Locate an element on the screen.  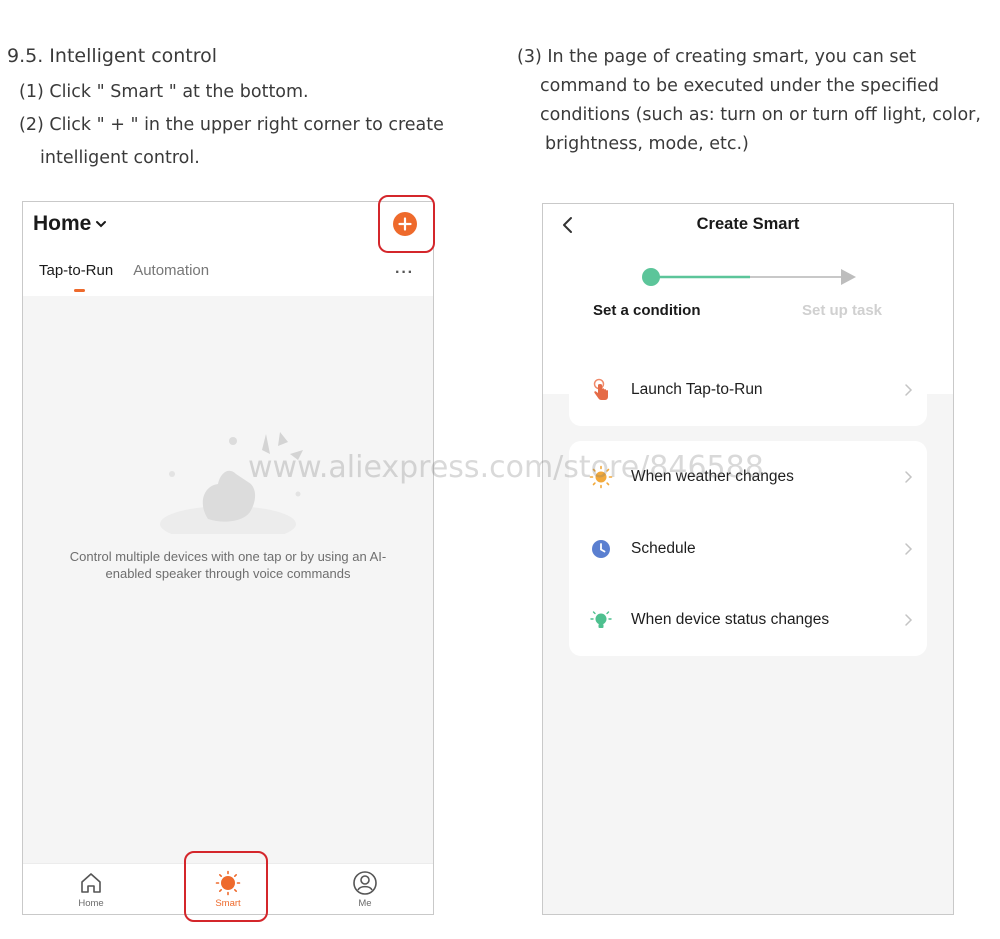
chevron-down-icon is located at coordinates (101, 224).